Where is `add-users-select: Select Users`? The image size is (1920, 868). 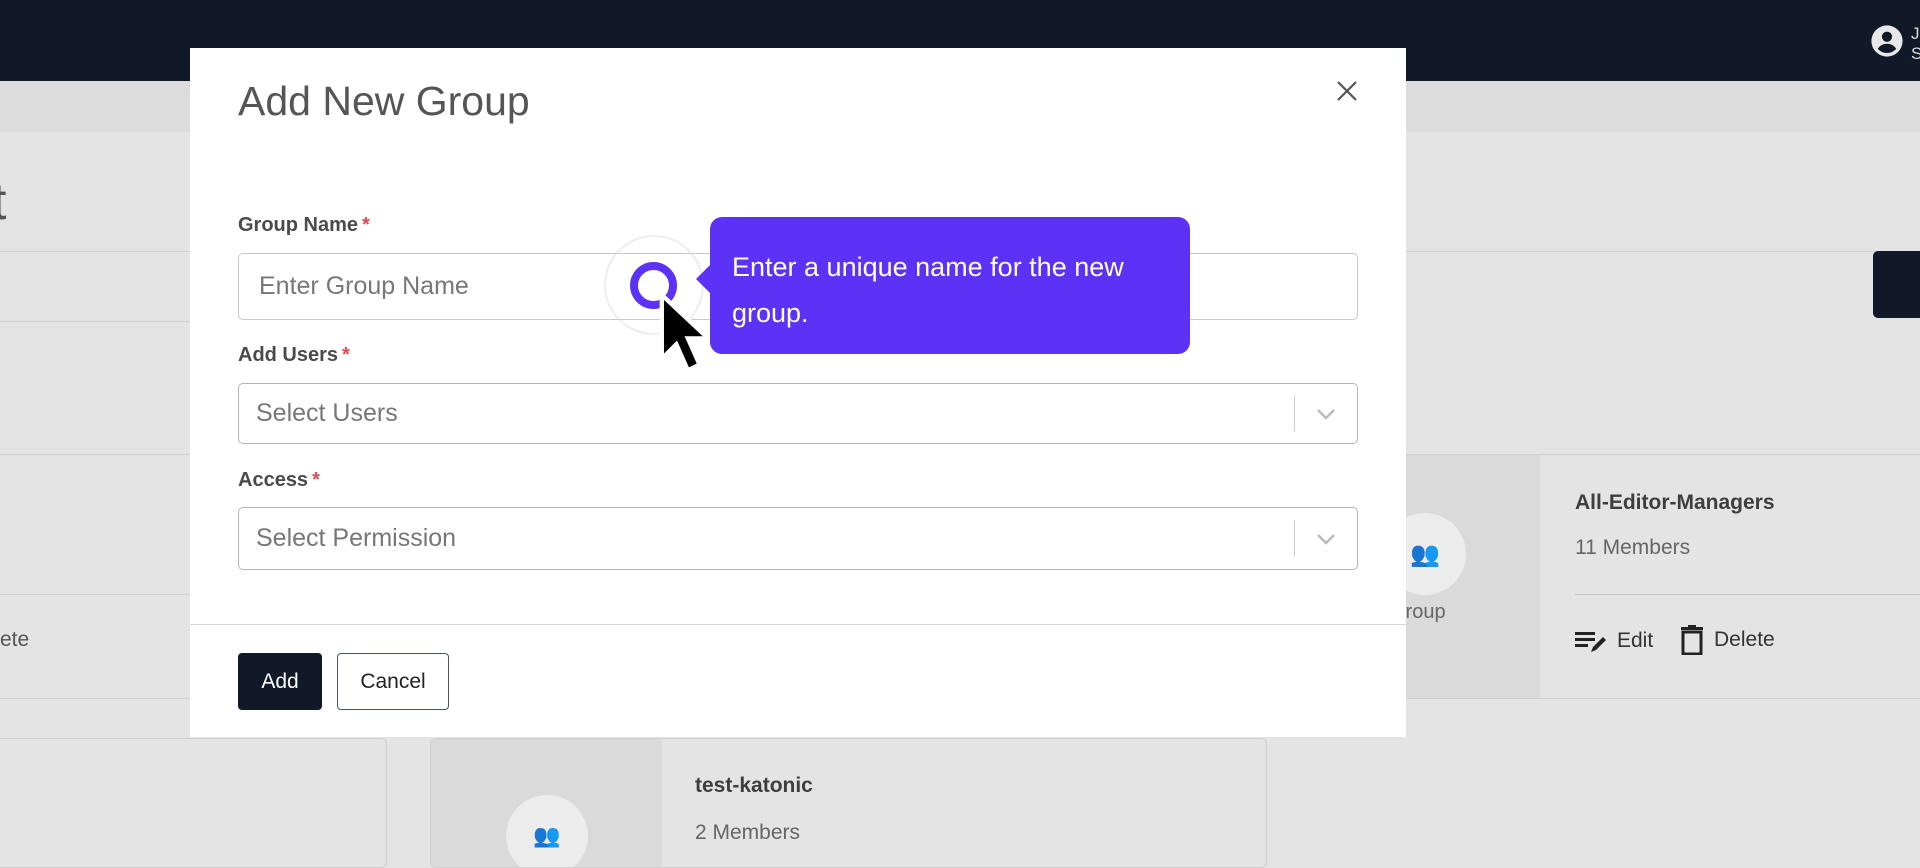
add-users-select: Select Users is located at coordinates (798, 413).